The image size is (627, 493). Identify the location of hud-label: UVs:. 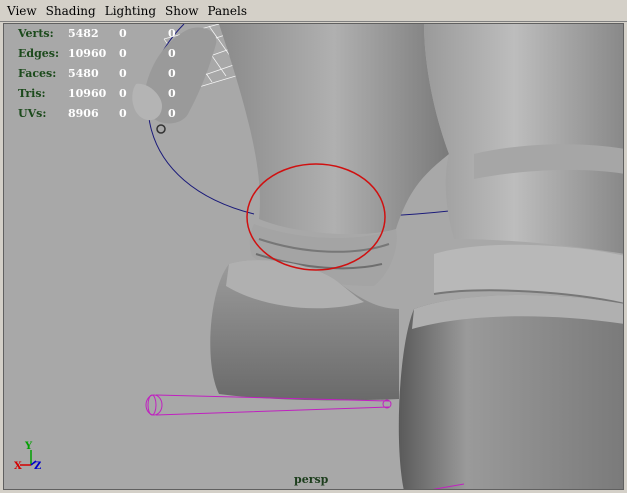
(32, 113).